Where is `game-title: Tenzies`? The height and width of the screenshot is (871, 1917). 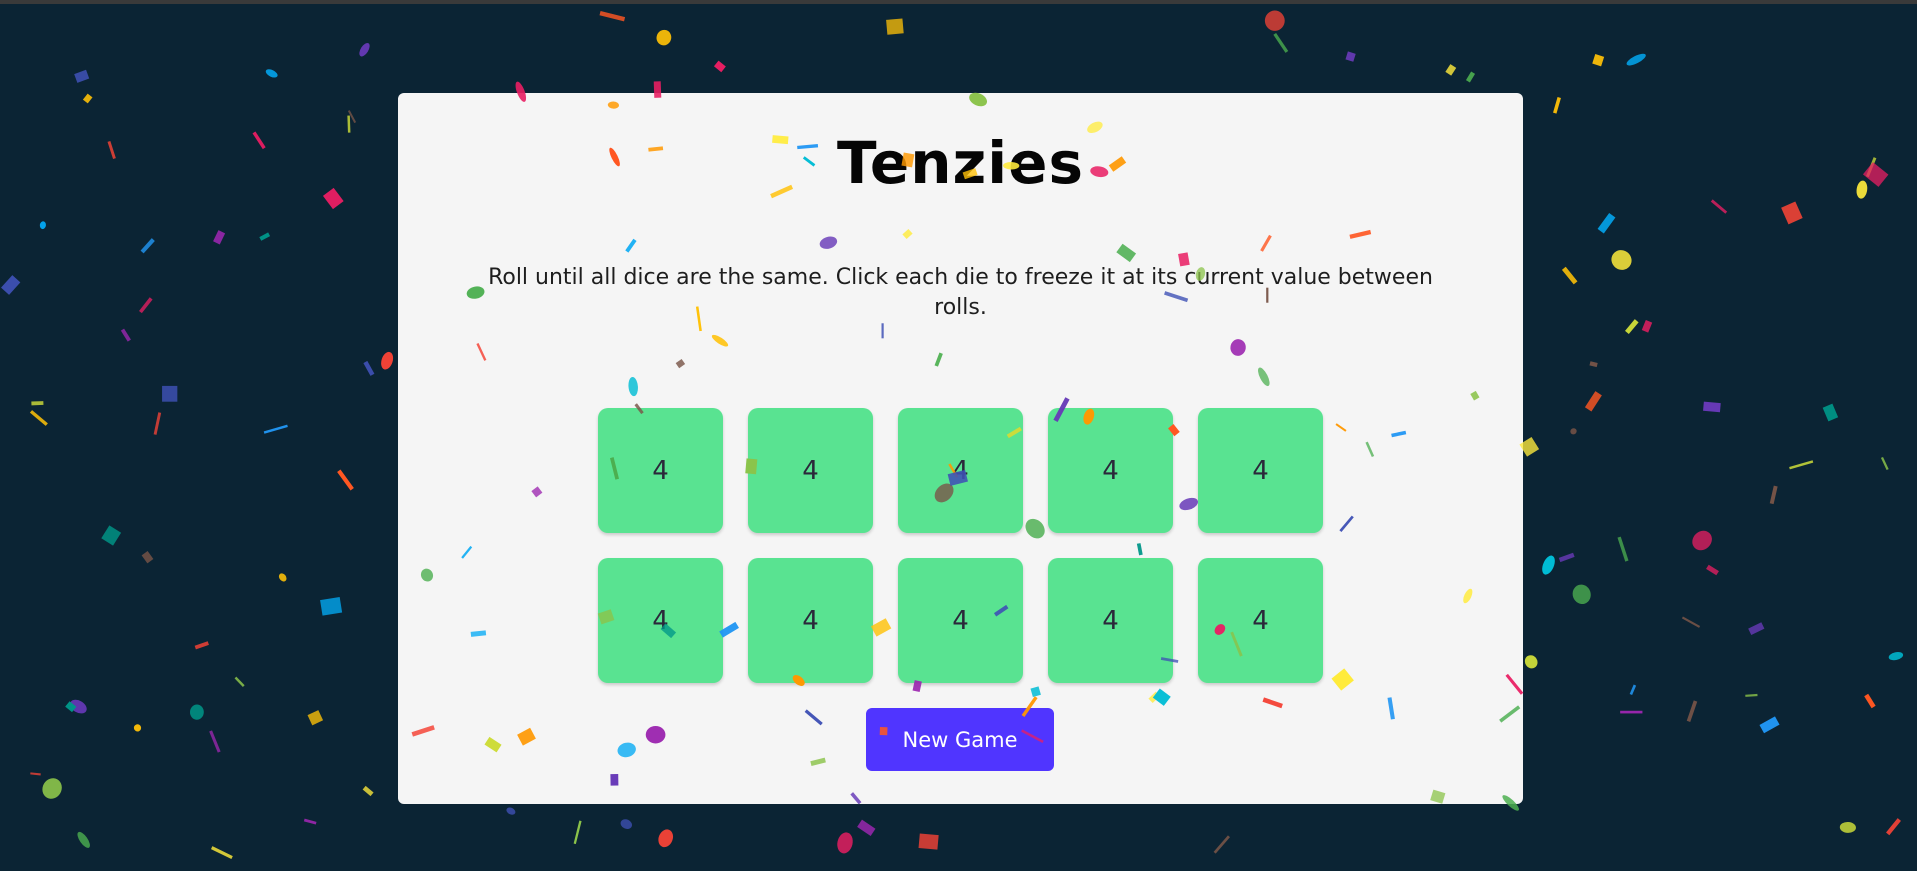
game-title: Tenzies is located at coordinates (960, 163).